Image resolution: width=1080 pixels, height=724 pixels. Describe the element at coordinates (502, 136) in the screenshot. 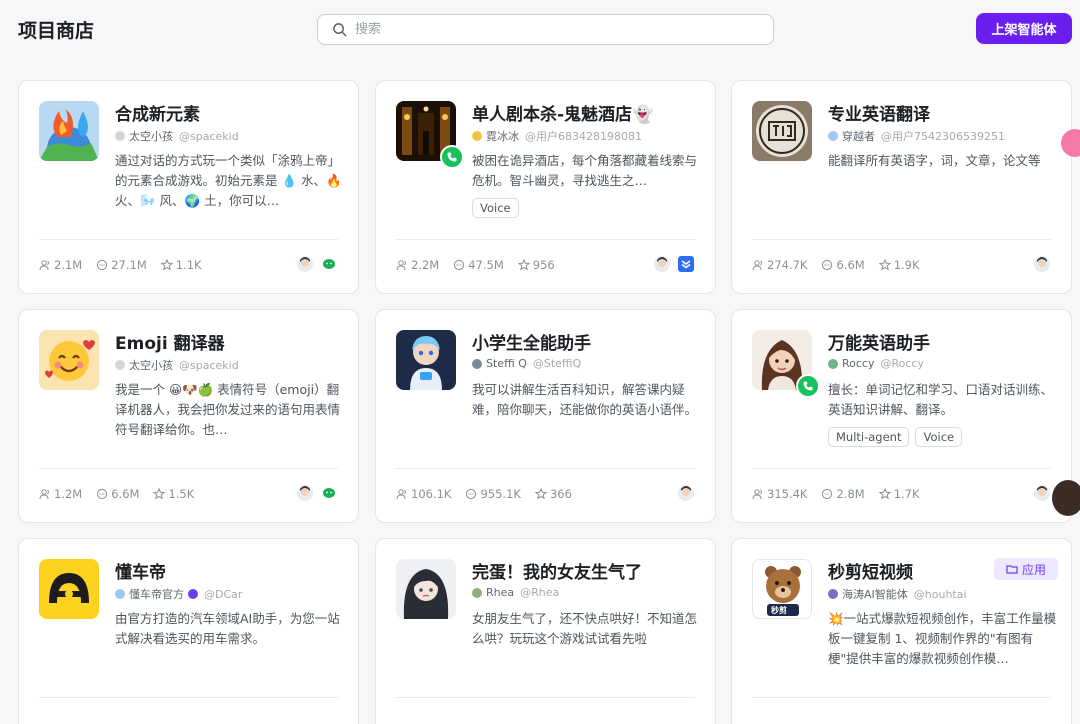

I see `author-name: 霓冰冰` at that location.